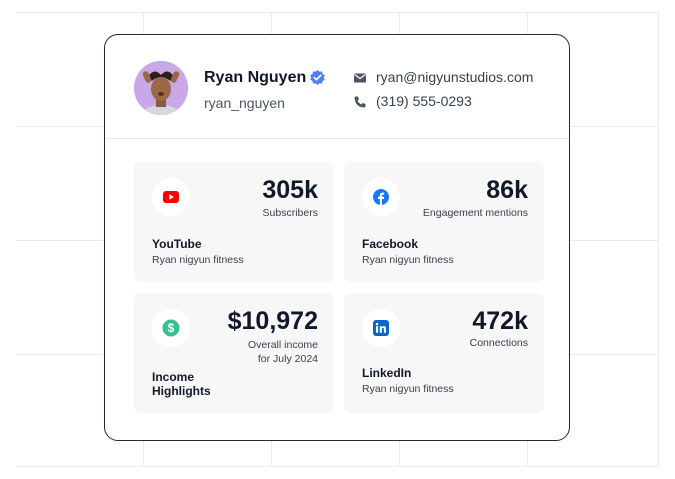  Describe the element at coordinates (161, 88) in the screenshot. I see `avatar` at that location.